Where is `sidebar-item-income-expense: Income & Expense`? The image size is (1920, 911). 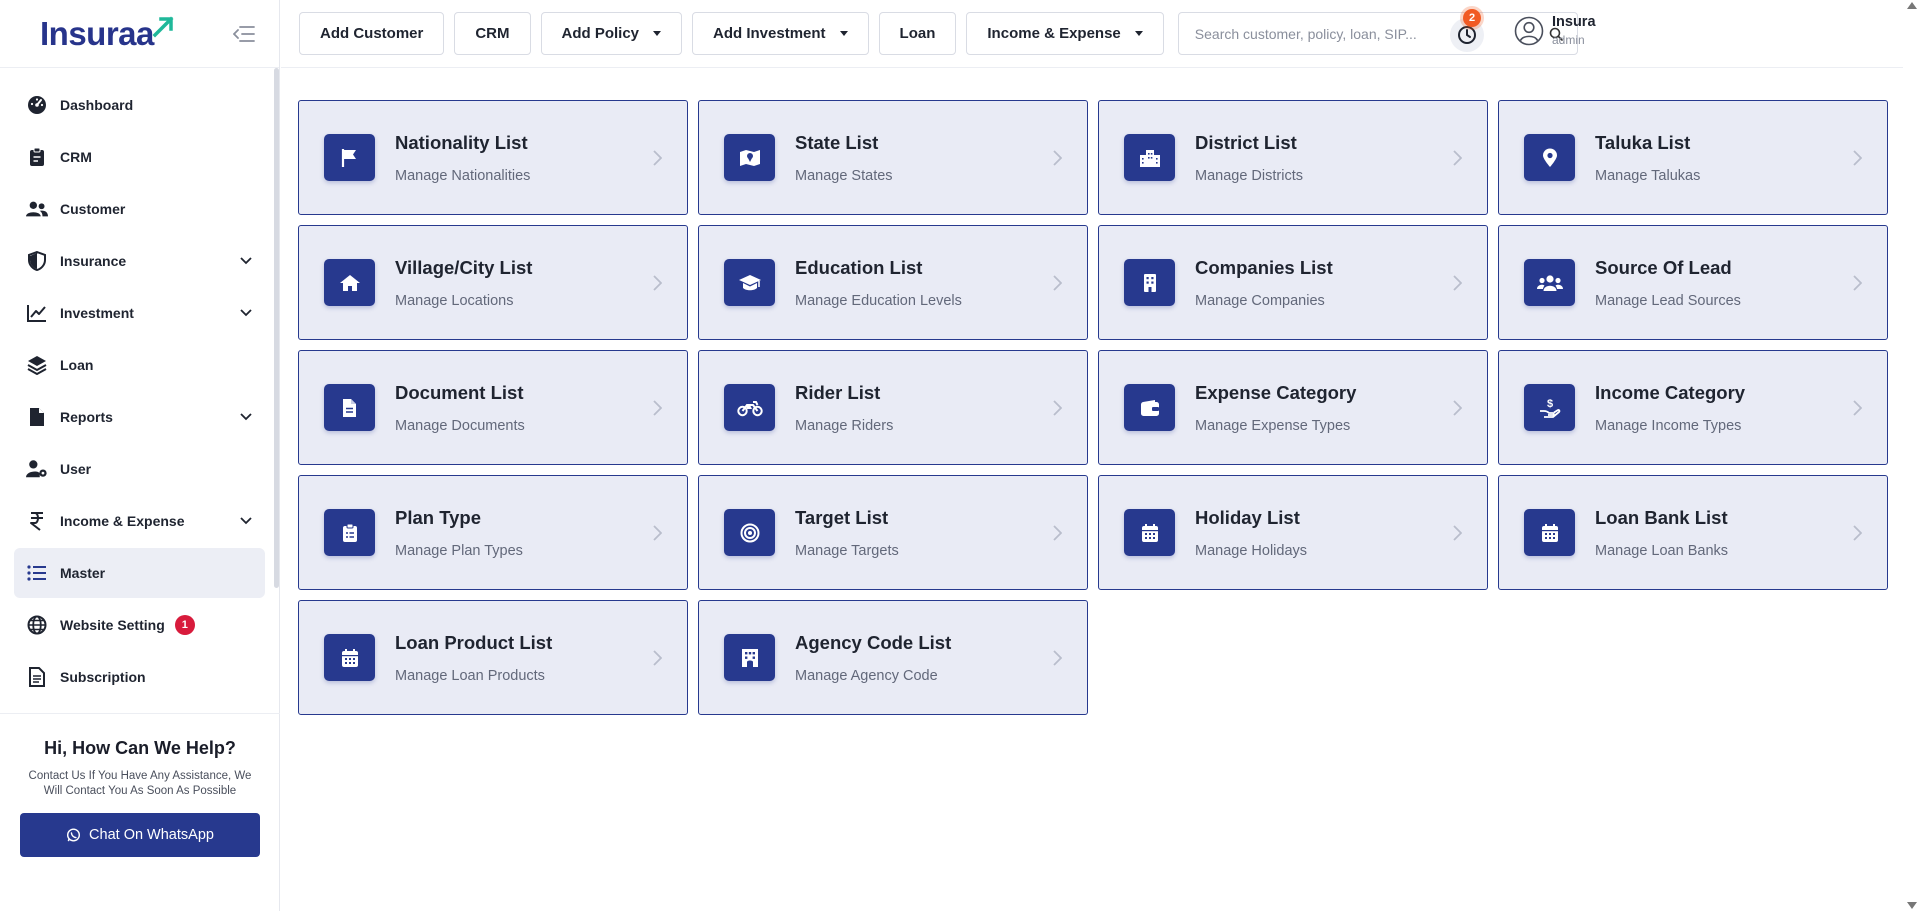 sidebar-item-income-expense: Income & Expense is located at coordinates (139, 521).